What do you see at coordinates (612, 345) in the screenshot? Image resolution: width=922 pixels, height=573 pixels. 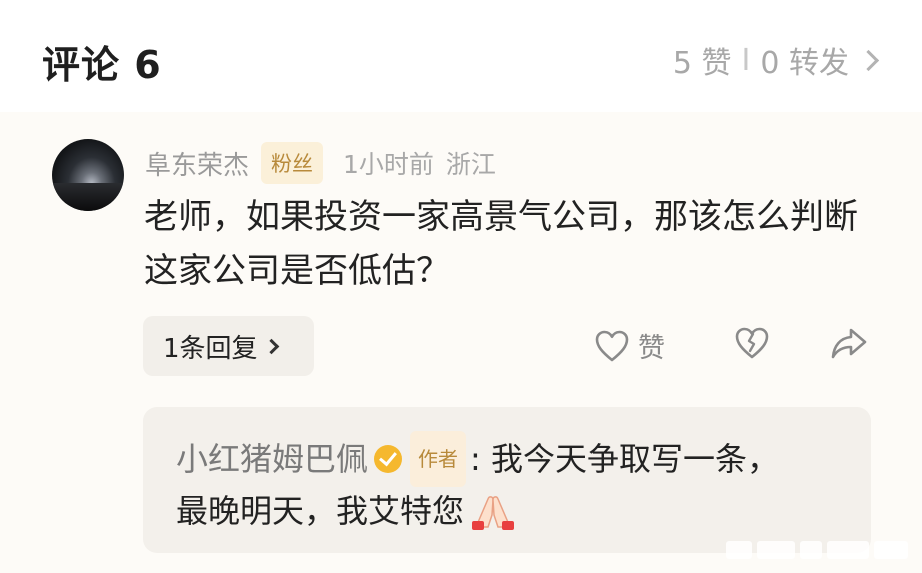 I see `heart-outline-icon` at bounding box center [612, 345].